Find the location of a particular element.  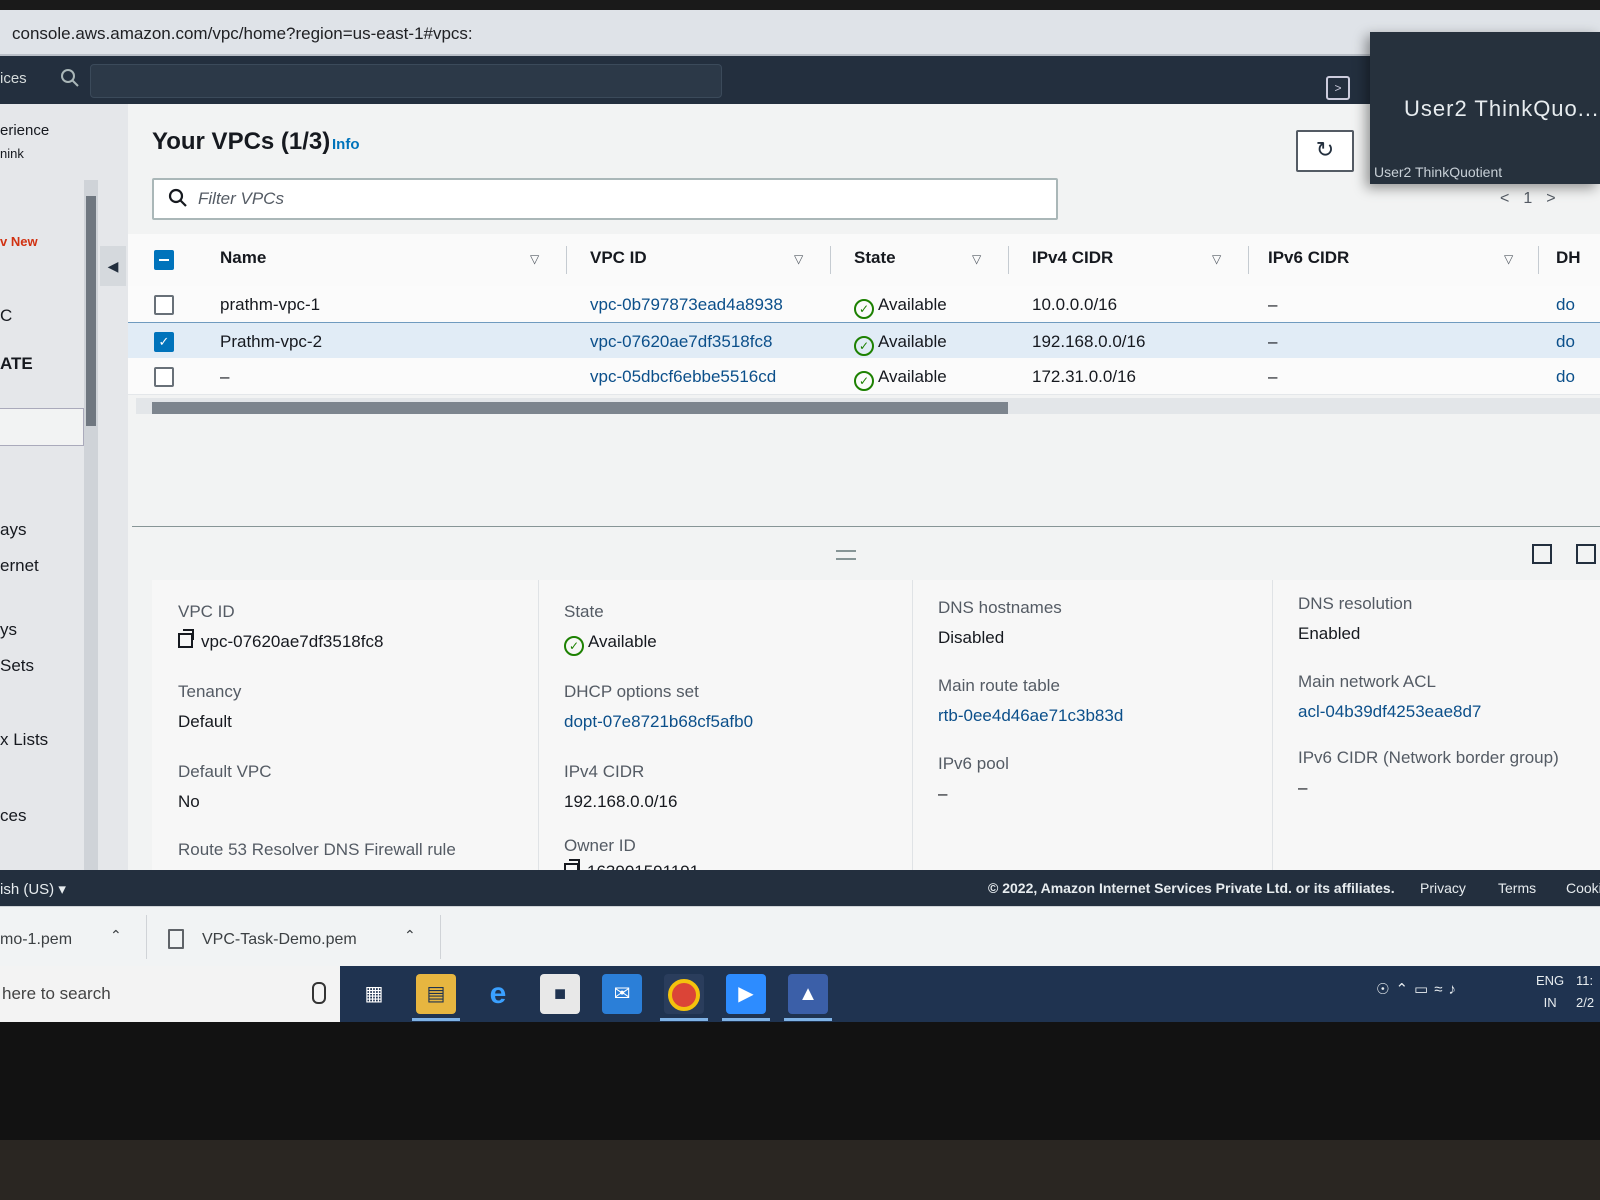

sidebar-item-selected is located at coordinates (42, 427).